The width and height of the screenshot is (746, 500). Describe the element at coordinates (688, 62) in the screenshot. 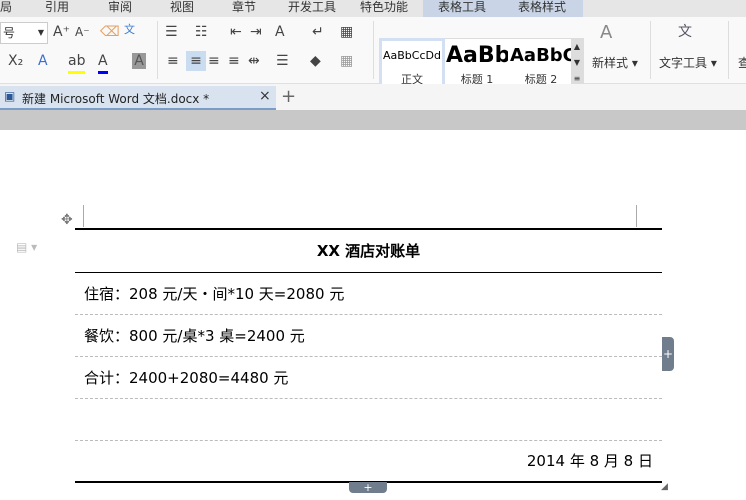

I see `text-tools-button: 文字工具 ▾` at that location.